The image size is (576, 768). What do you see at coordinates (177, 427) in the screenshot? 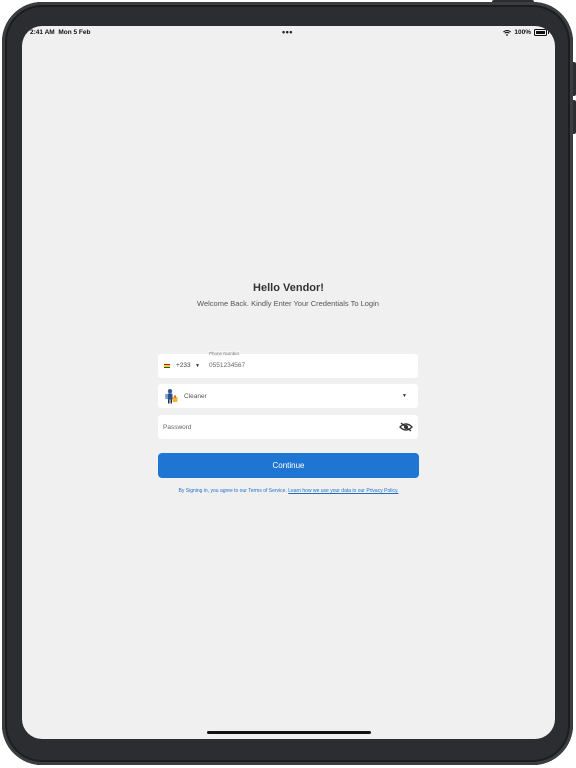
I see `password-input: Password` at bounding box center [177, 427].